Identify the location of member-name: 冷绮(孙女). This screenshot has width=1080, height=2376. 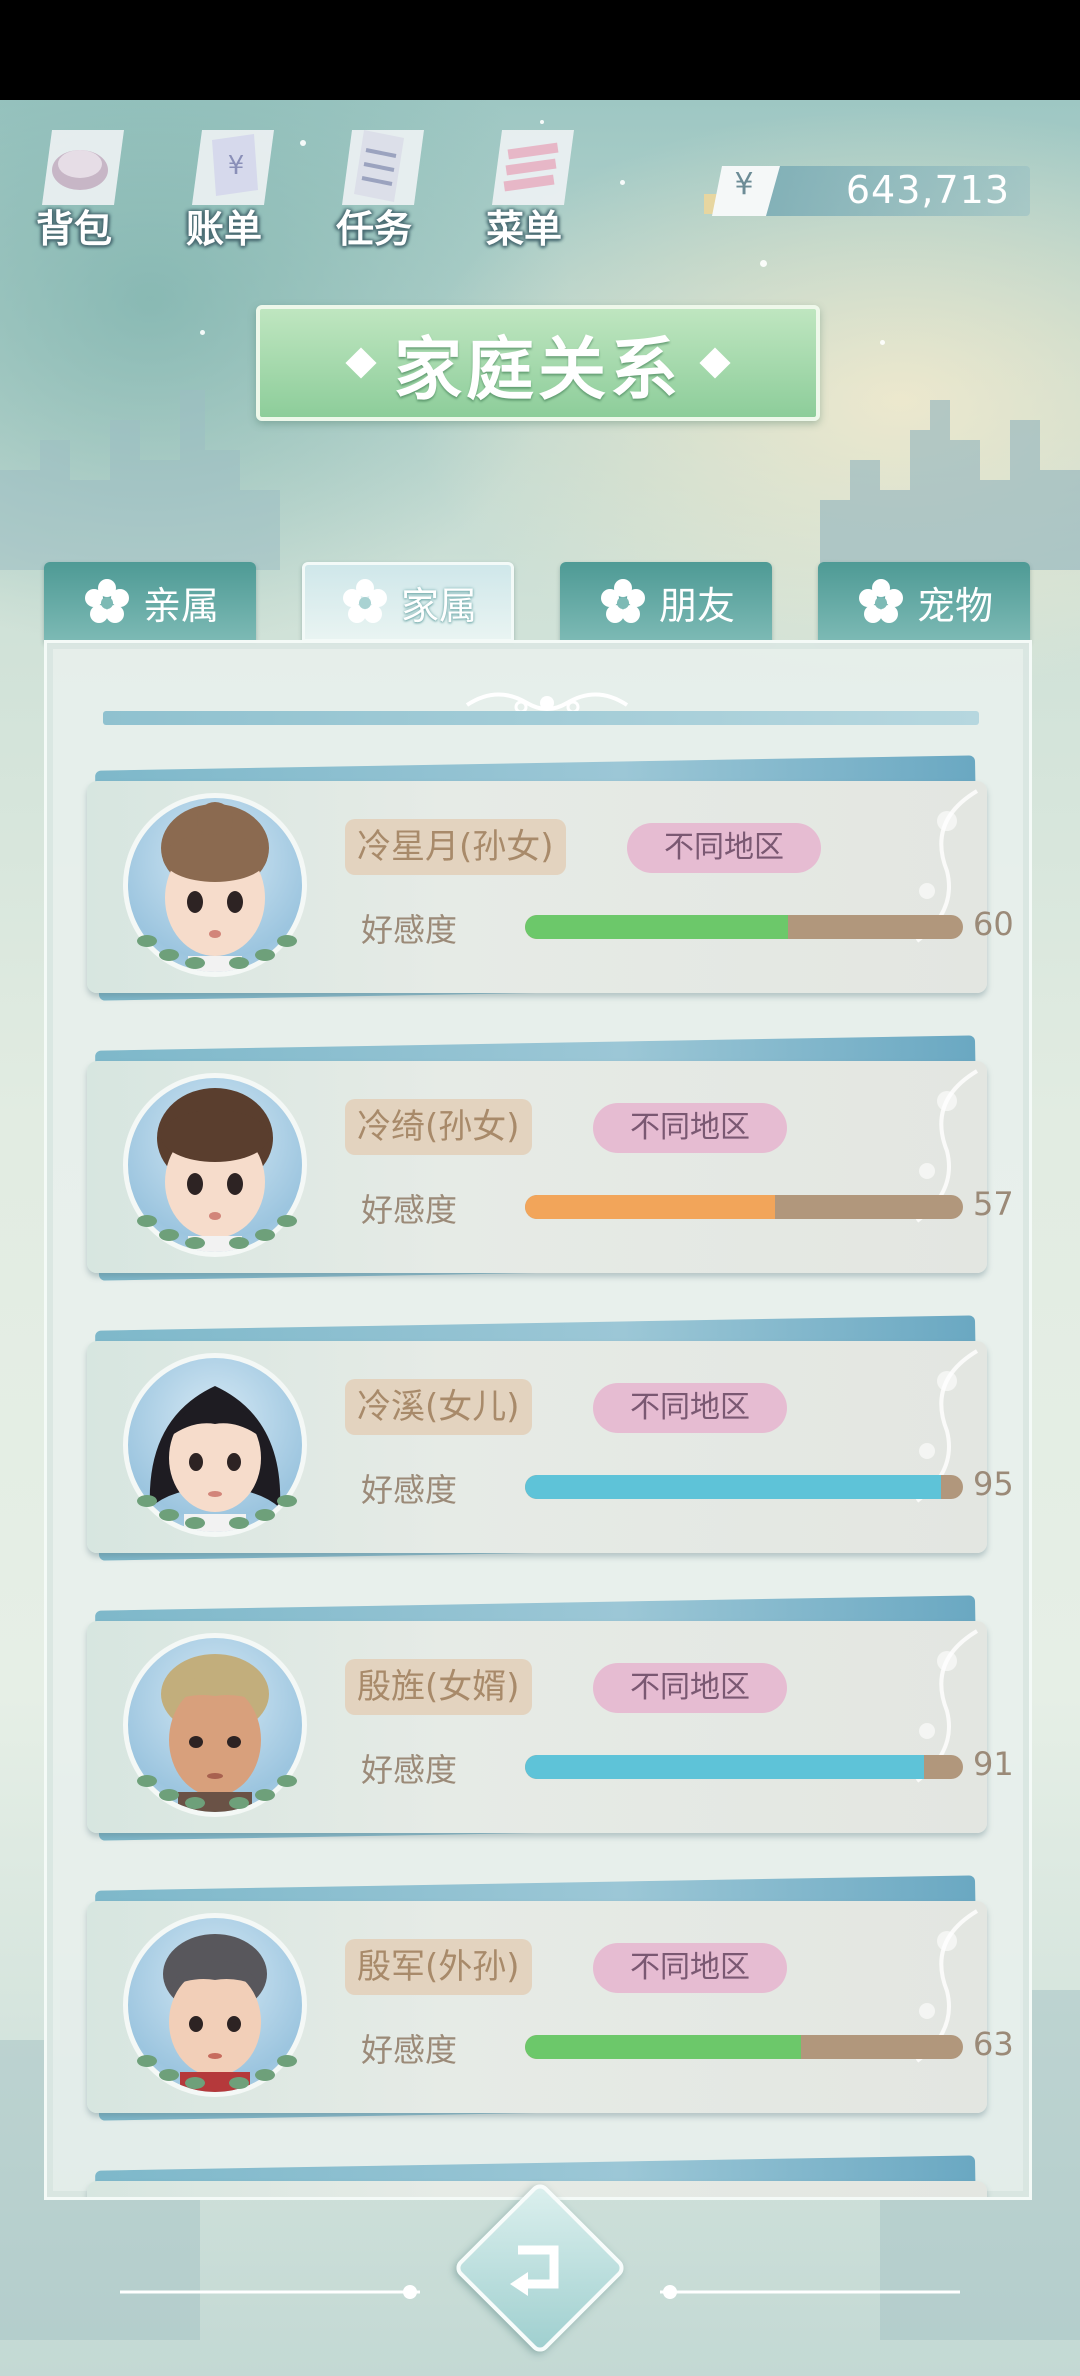
(438, 1127).